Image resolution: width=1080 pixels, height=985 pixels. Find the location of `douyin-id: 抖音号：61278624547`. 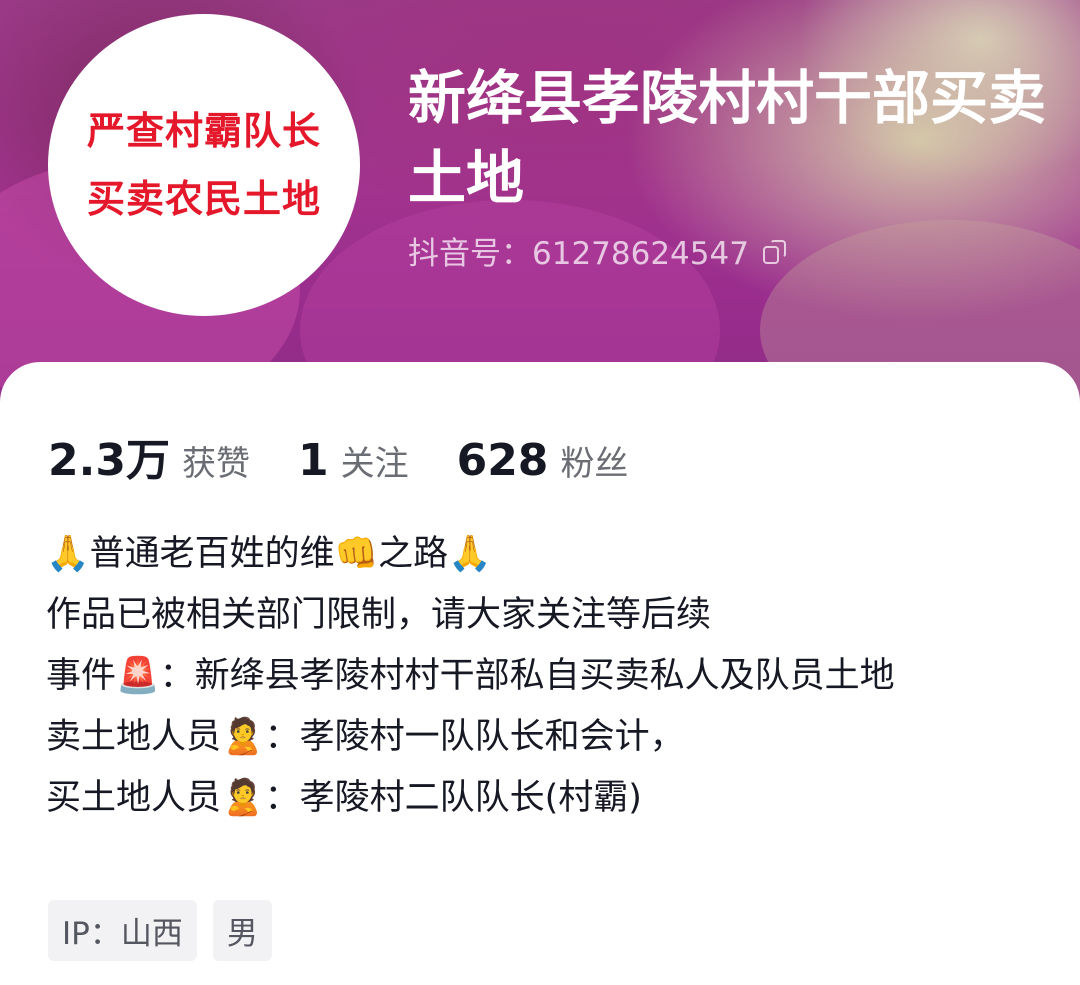

douyin-id: 抖音号：61278624547 is located at coordinates (597, 250).